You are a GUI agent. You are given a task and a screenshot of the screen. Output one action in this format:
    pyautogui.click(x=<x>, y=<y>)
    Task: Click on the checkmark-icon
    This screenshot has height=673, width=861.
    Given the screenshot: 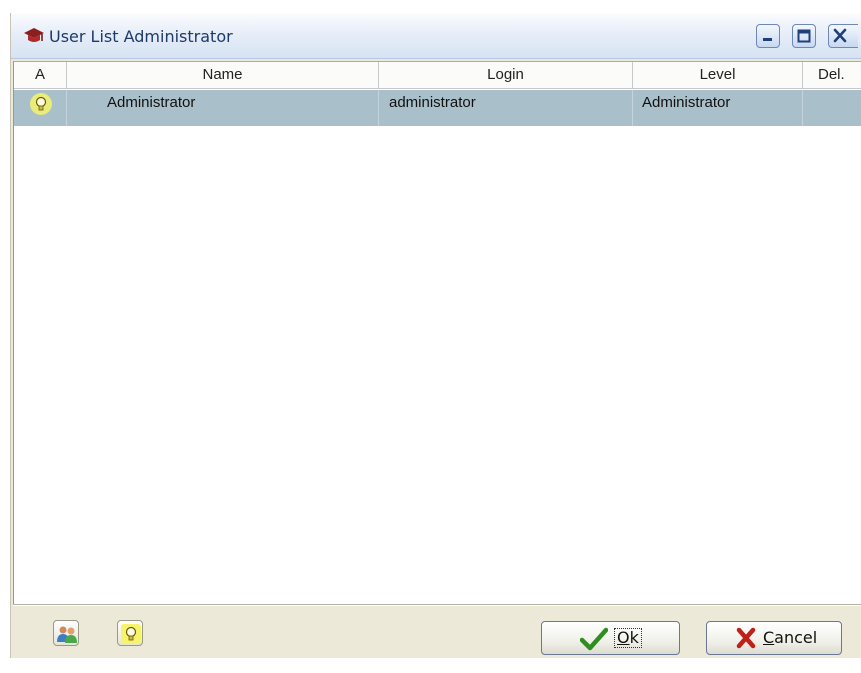 What is the action you would take?
    pyautogui.click(x=594, y=641)
    